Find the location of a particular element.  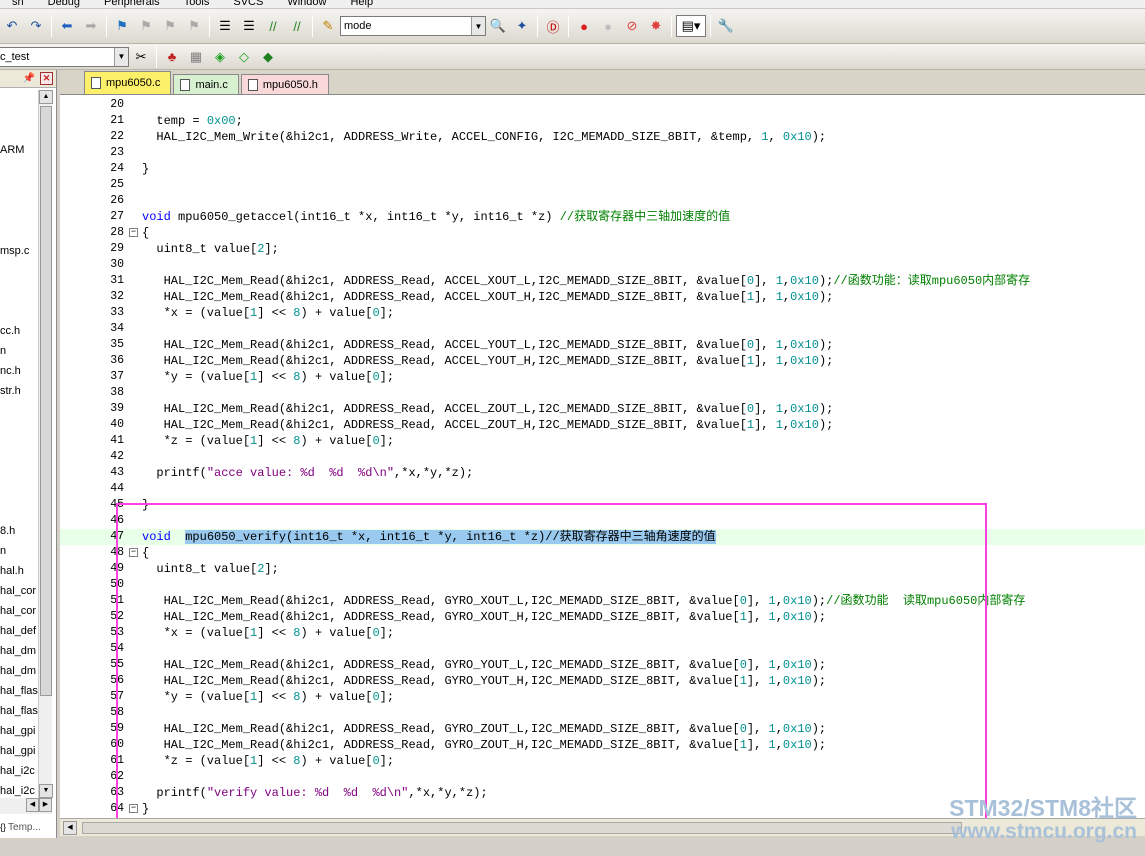

scroll-down-icon: ▼ is located at coordinates (46, 791).